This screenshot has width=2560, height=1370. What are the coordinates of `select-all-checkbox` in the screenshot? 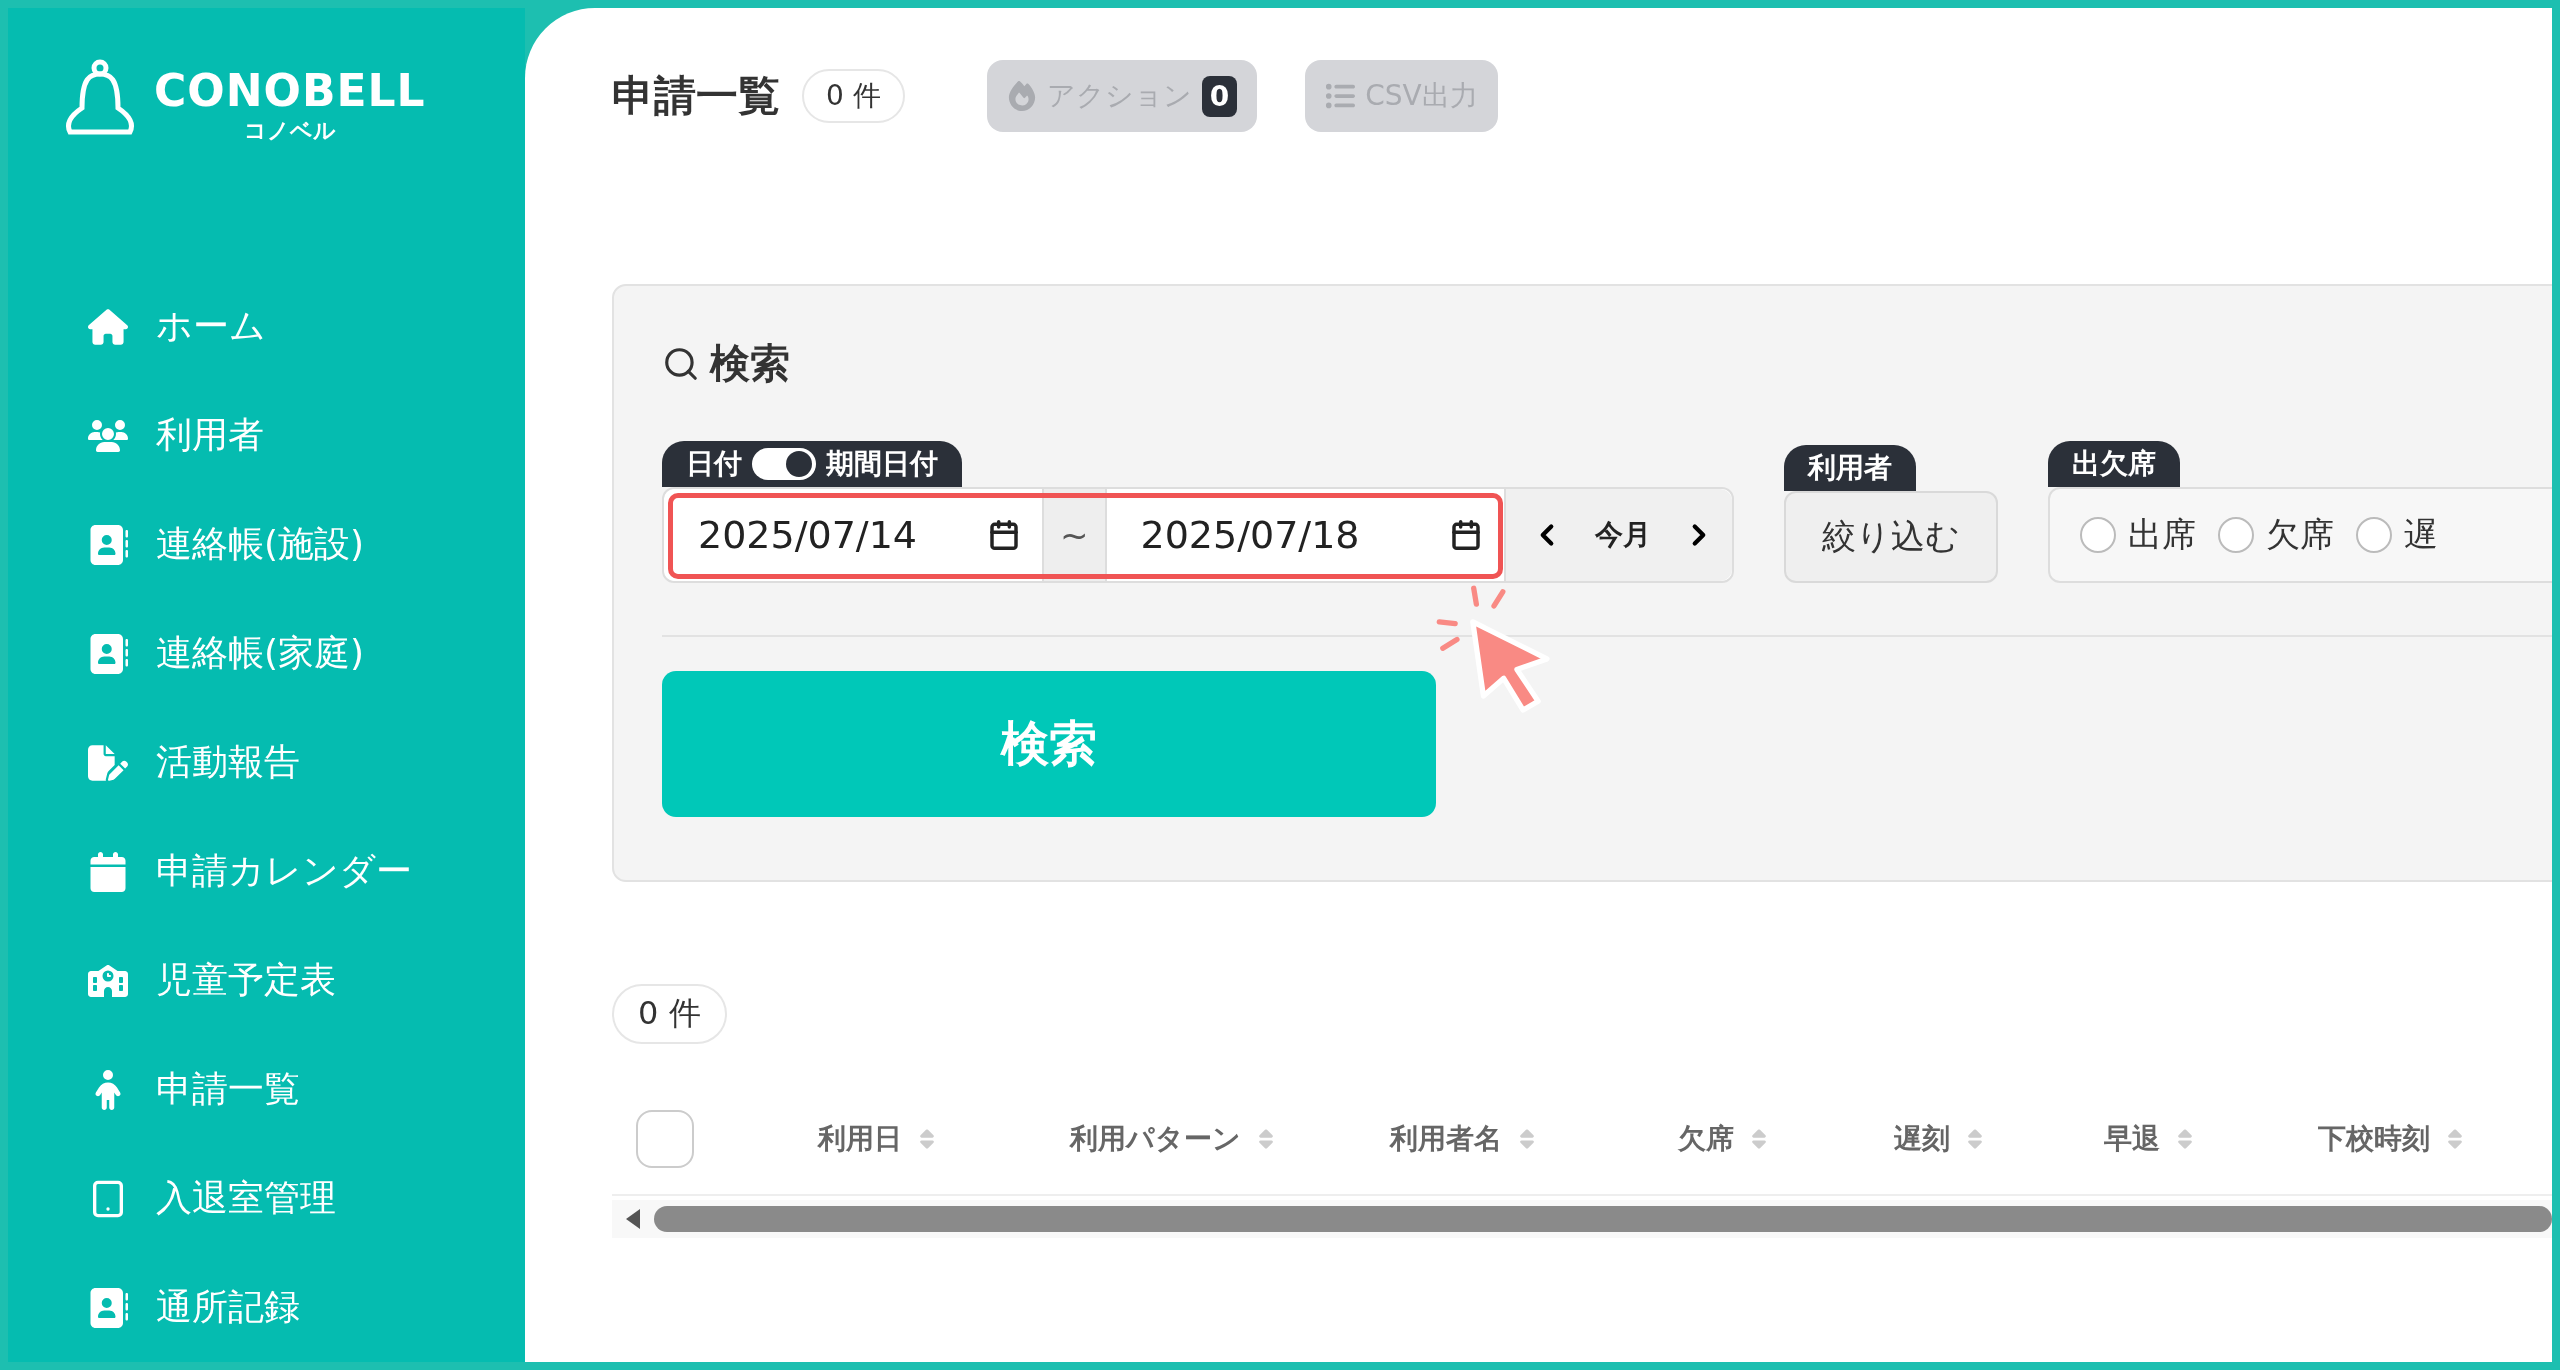 It's located at (665, 1139).